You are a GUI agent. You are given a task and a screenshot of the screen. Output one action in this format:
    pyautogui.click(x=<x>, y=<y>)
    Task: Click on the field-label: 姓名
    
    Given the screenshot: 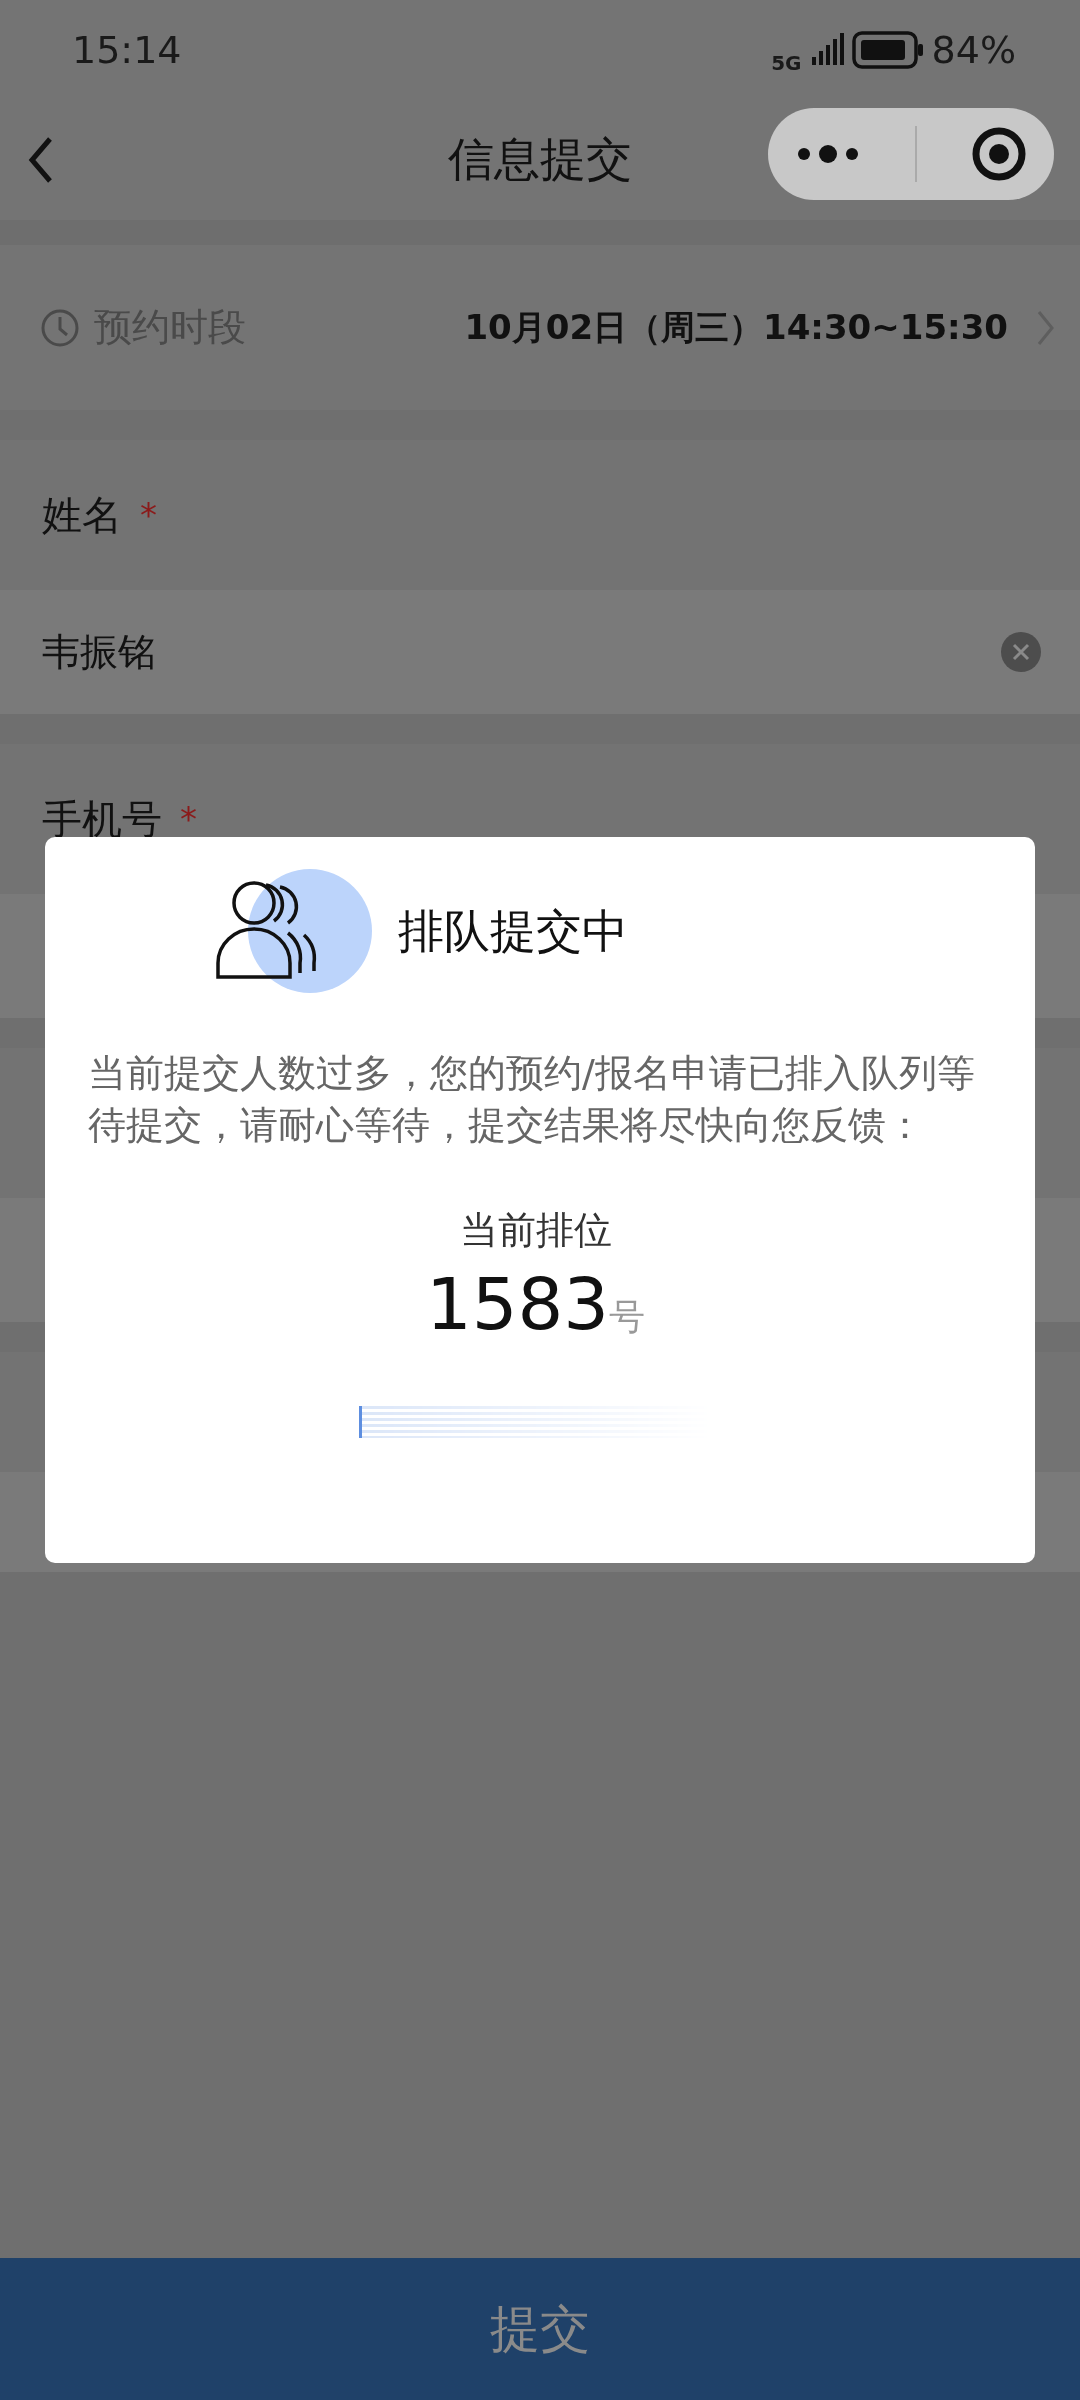 What is the action you would take?
    pyautogui.click(x=82, y=515)
    